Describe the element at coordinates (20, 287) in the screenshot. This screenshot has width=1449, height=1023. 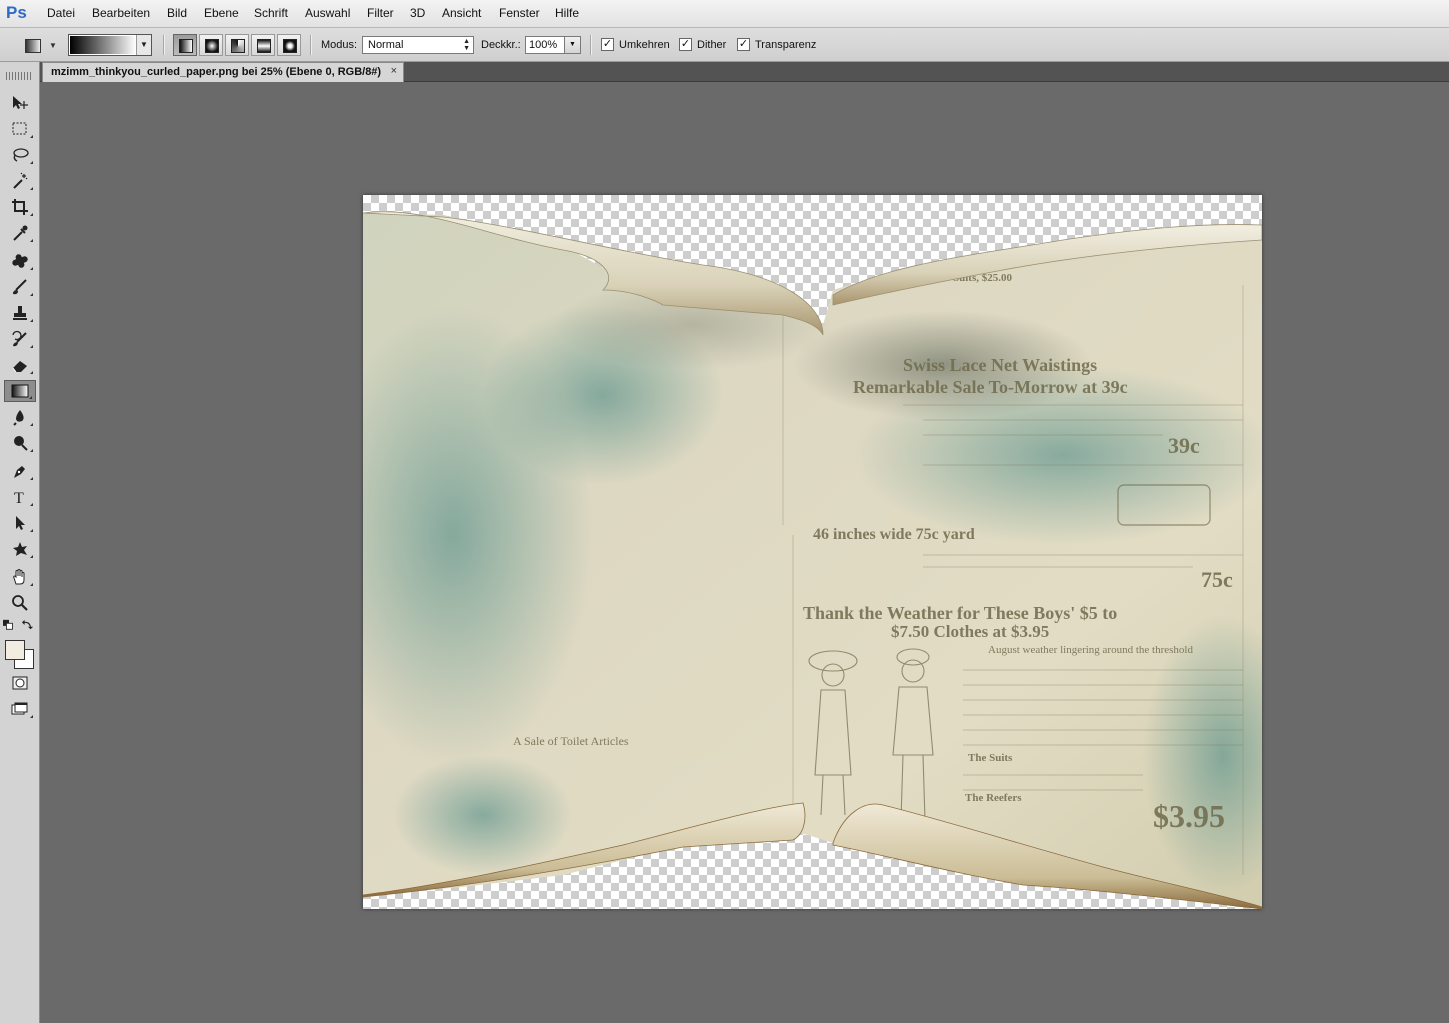
I see `brush-tool-icon` at that location.